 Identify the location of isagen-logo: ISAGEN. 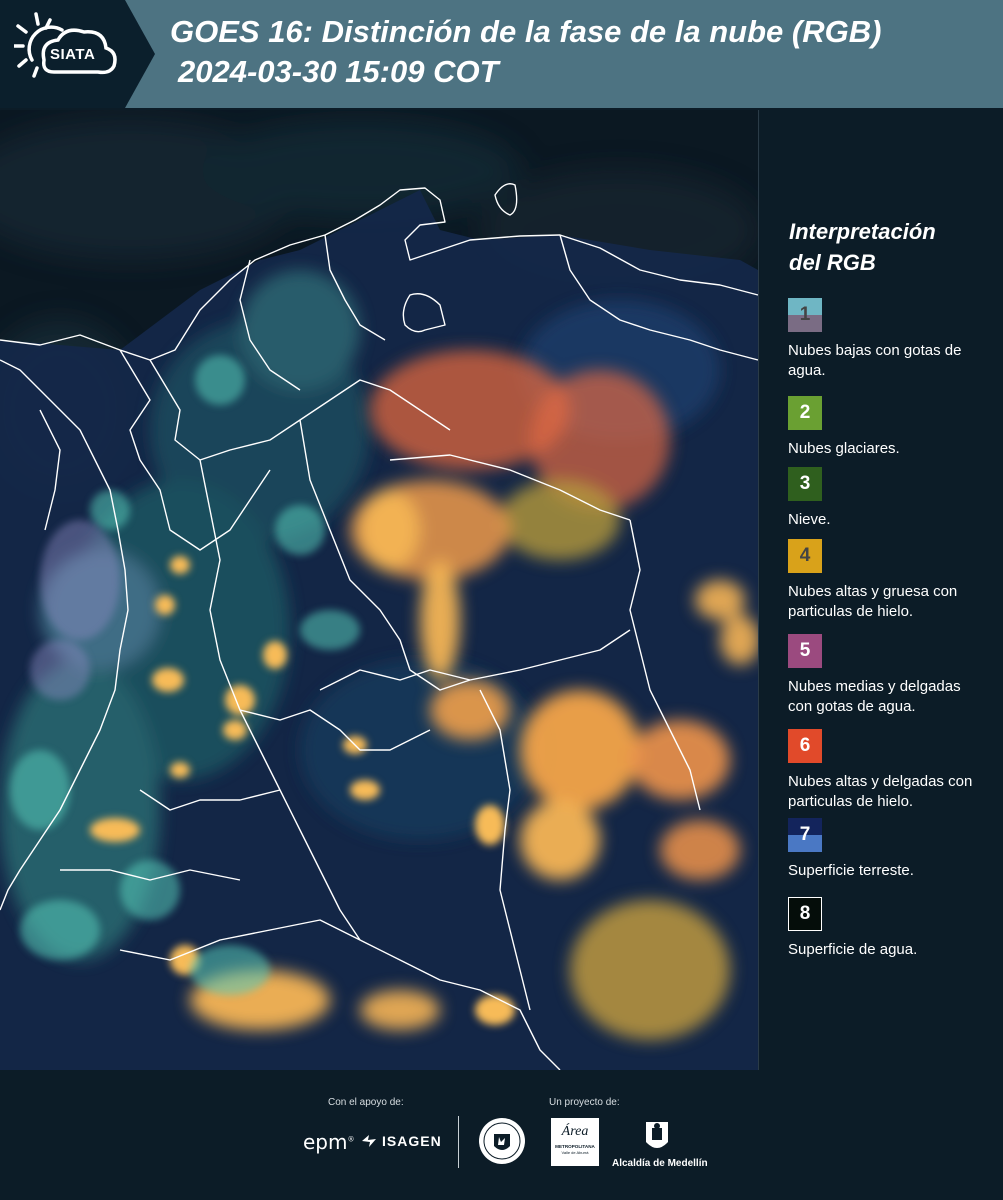
(401, 1141).